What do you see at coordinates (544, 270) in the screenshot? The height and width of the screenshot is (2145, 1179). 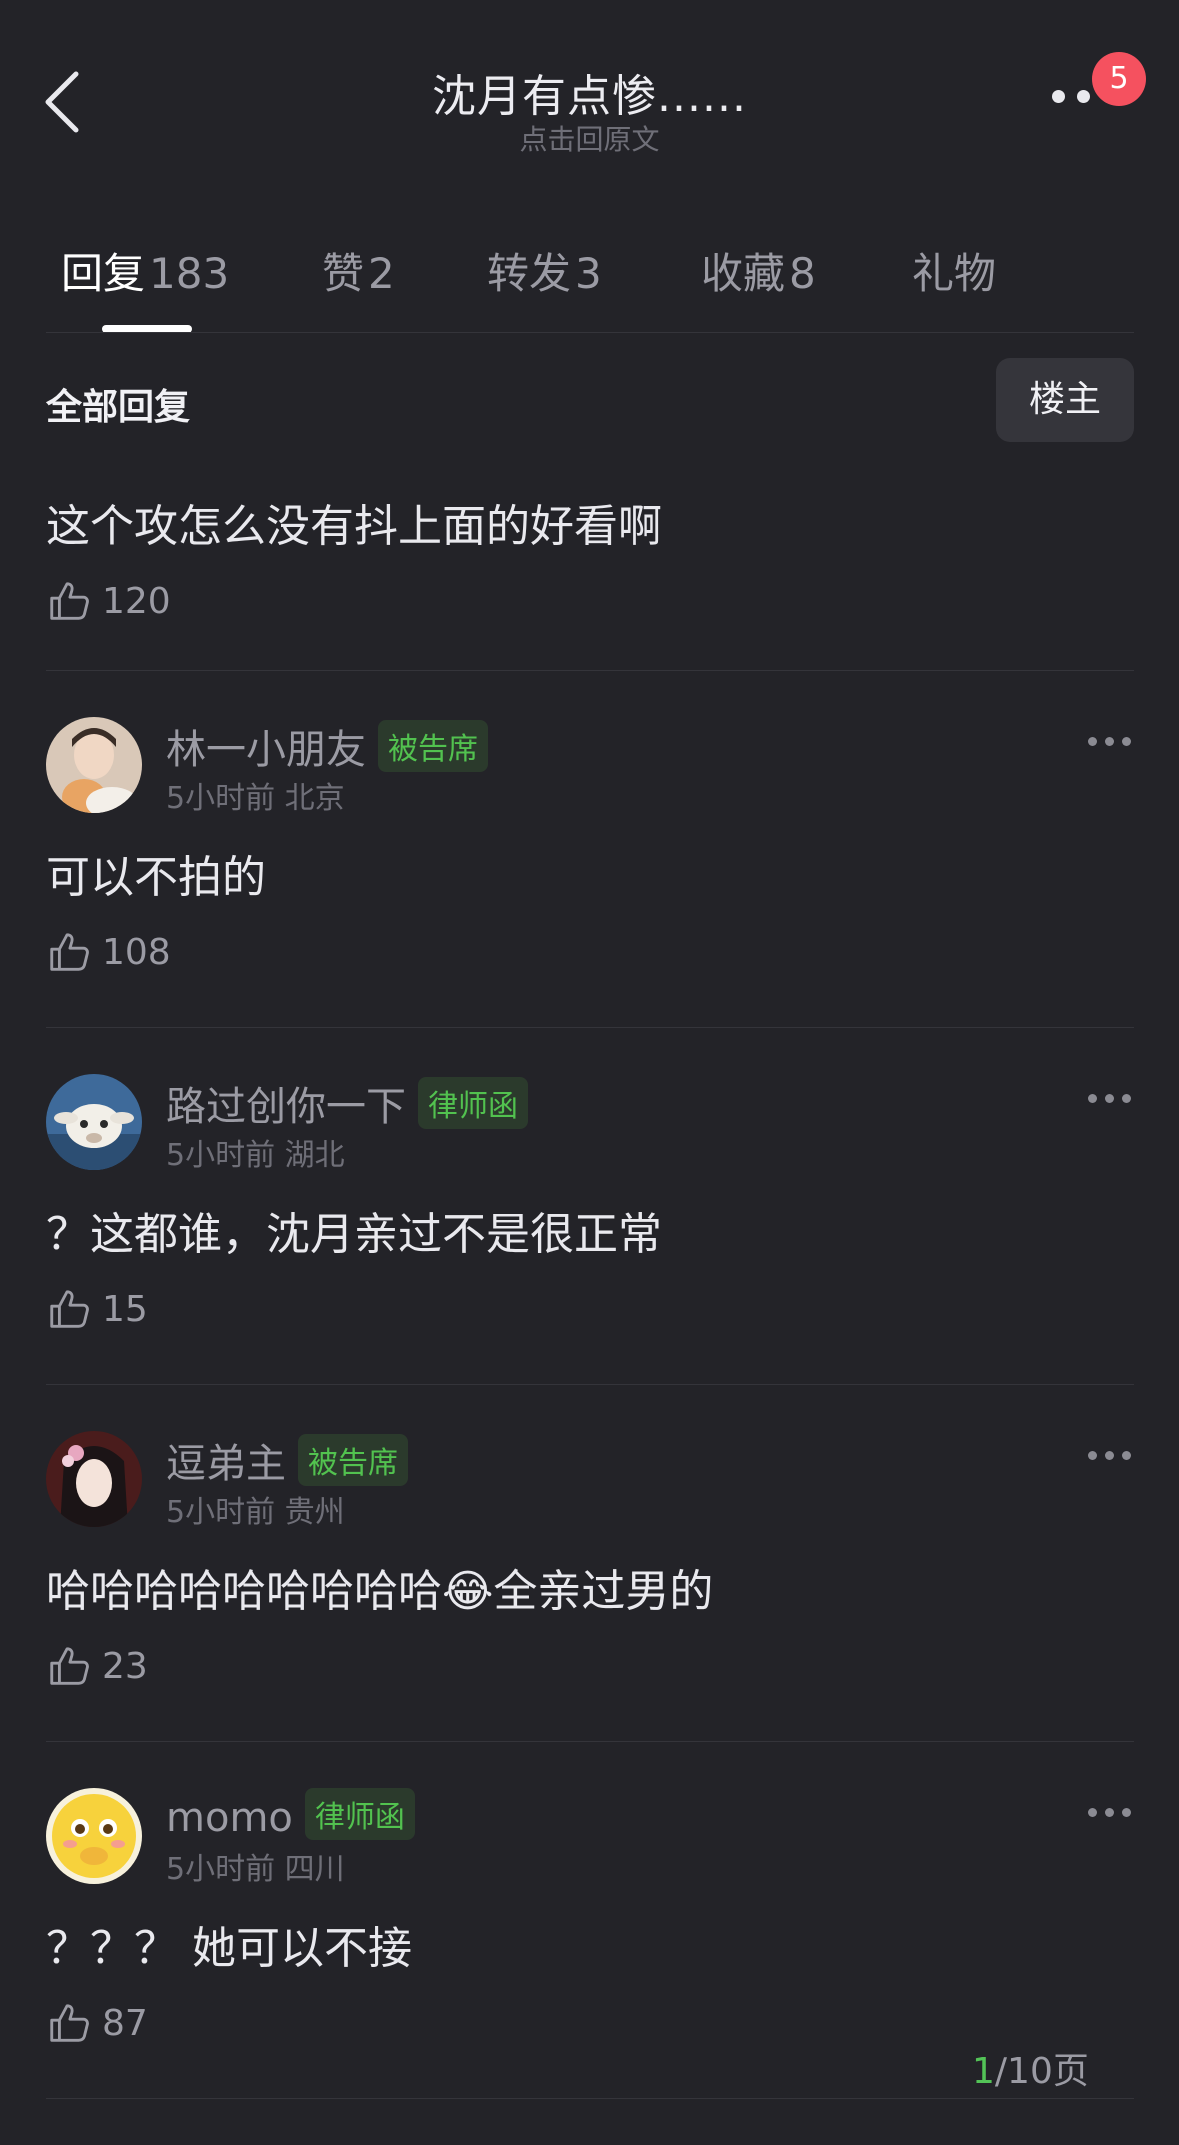 I see `tab-reposts: 转发3` at bounding box center [544, 270].